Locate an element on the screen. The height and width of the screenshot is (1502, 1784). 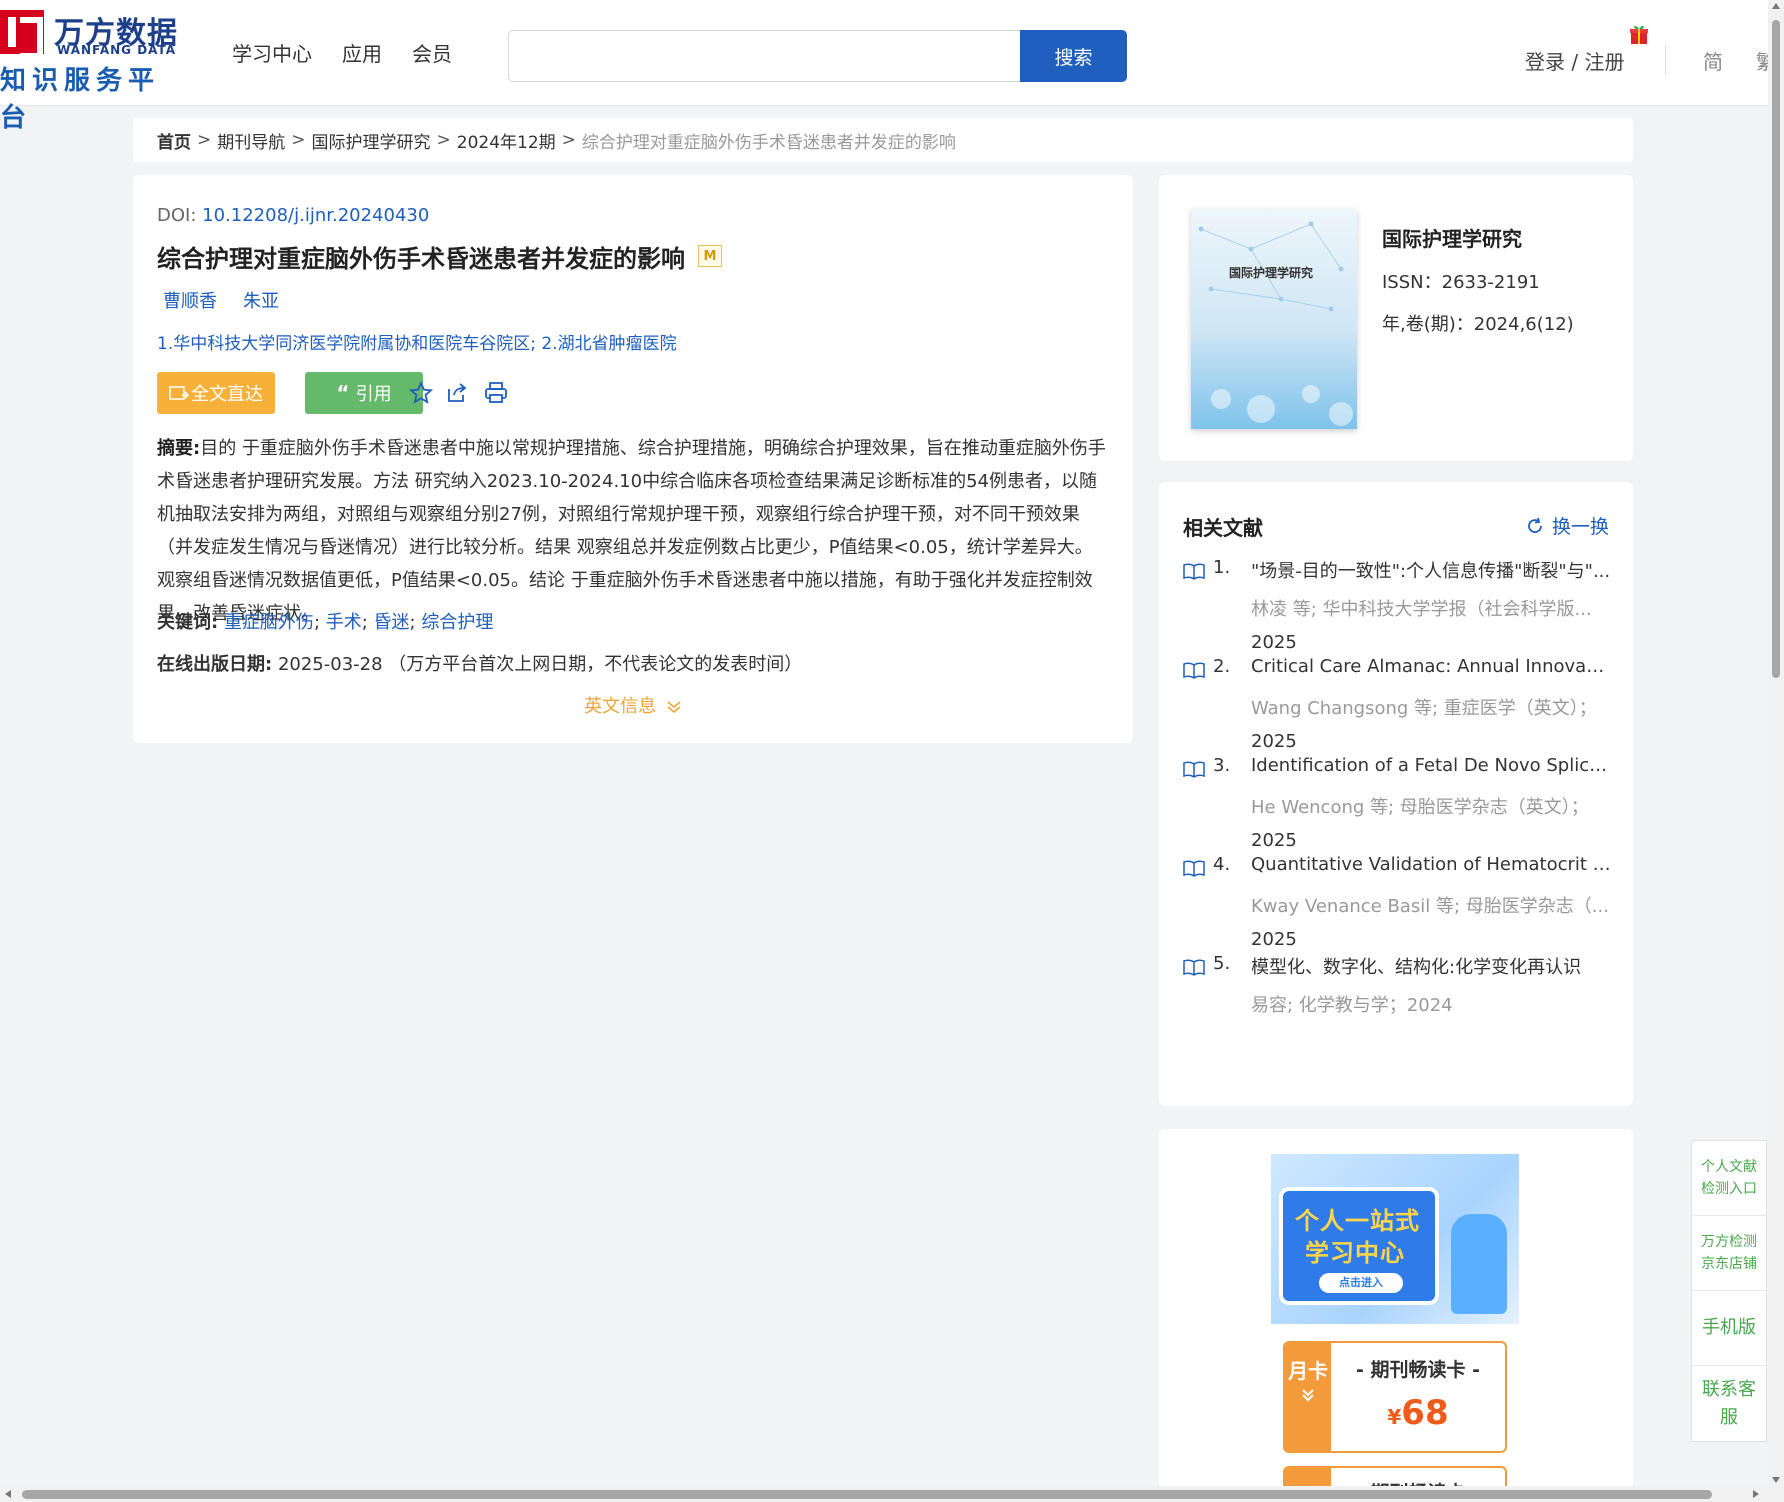
related-item-meta: 易容; 化学教与学；2024 is located at coordinates (1352, 1005).